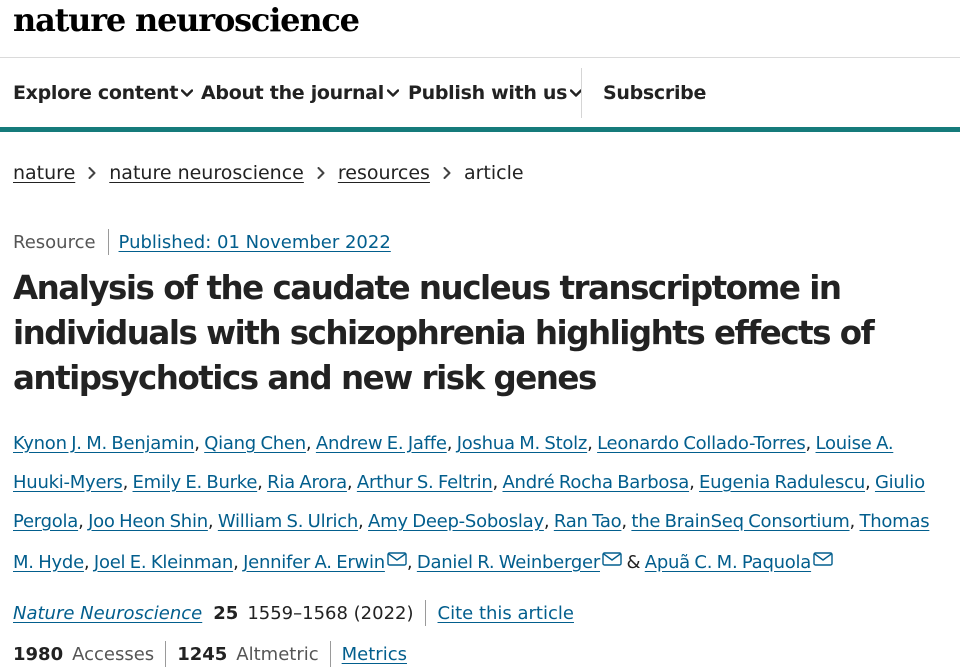 This screenshot has height=671, width=960. What do you see at coordinates (480, 129) in the screenshot?
I see `nav-accent-bar` at bounding box center [480, 129].